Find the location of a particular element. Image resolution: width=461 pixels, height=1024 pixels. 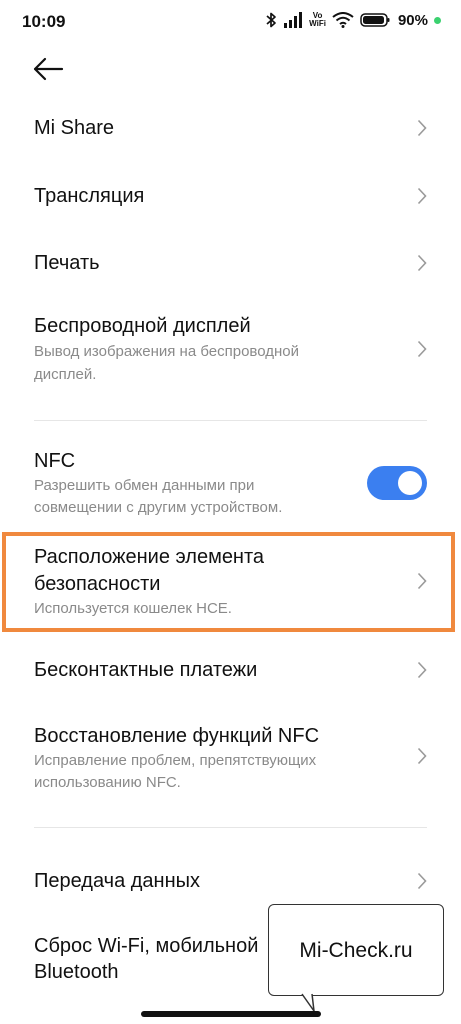

item-subtitle-line2: использованию NFC. is located at coordinates (107, 782).